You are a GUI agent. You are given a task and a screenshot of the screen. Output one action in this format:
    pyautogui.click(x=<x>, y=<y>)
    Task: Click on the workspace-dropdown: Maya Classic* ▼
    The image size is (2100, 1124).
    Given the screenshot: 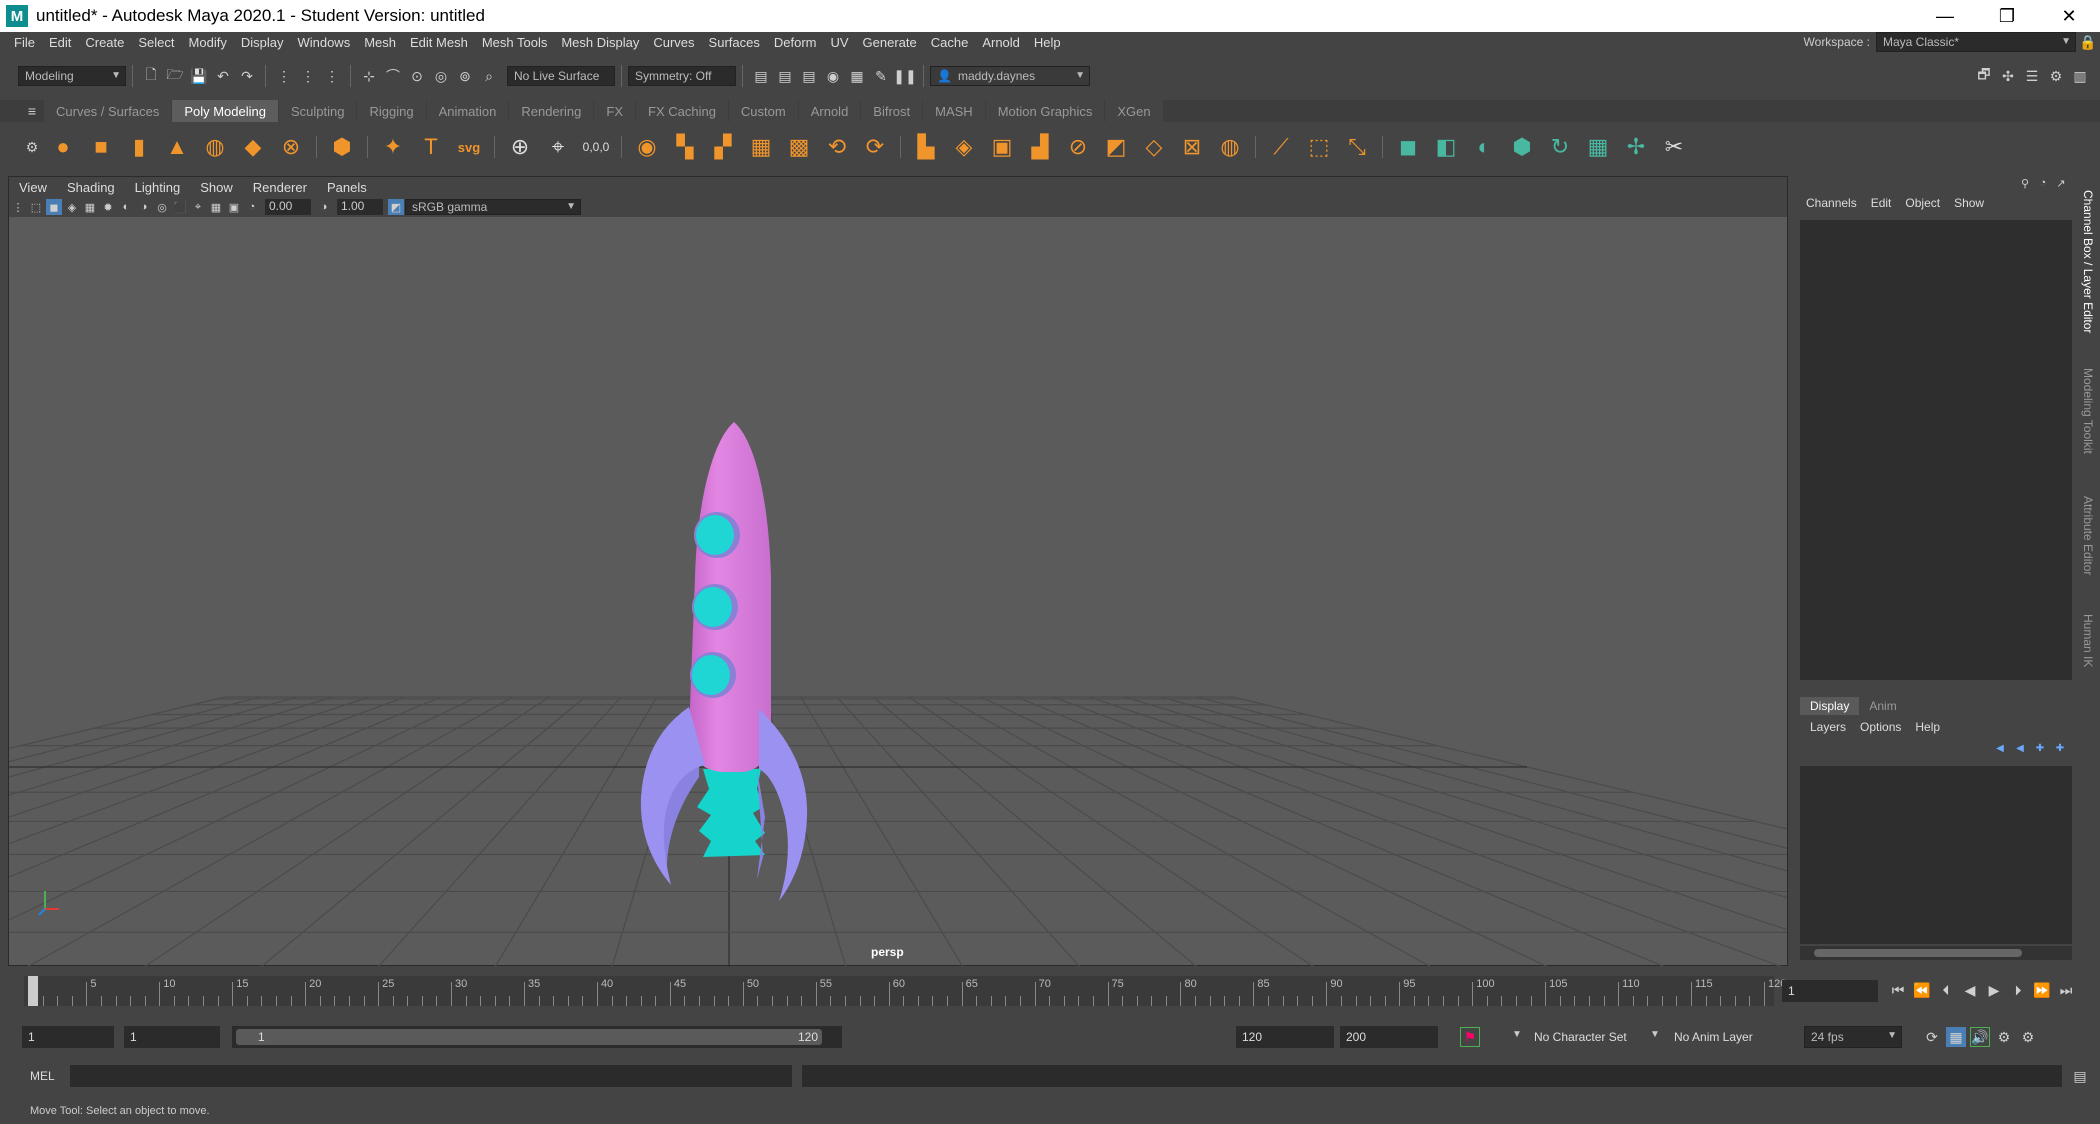 What is the action you would take?
    pyautogui.click(x=1976, y=42)
    